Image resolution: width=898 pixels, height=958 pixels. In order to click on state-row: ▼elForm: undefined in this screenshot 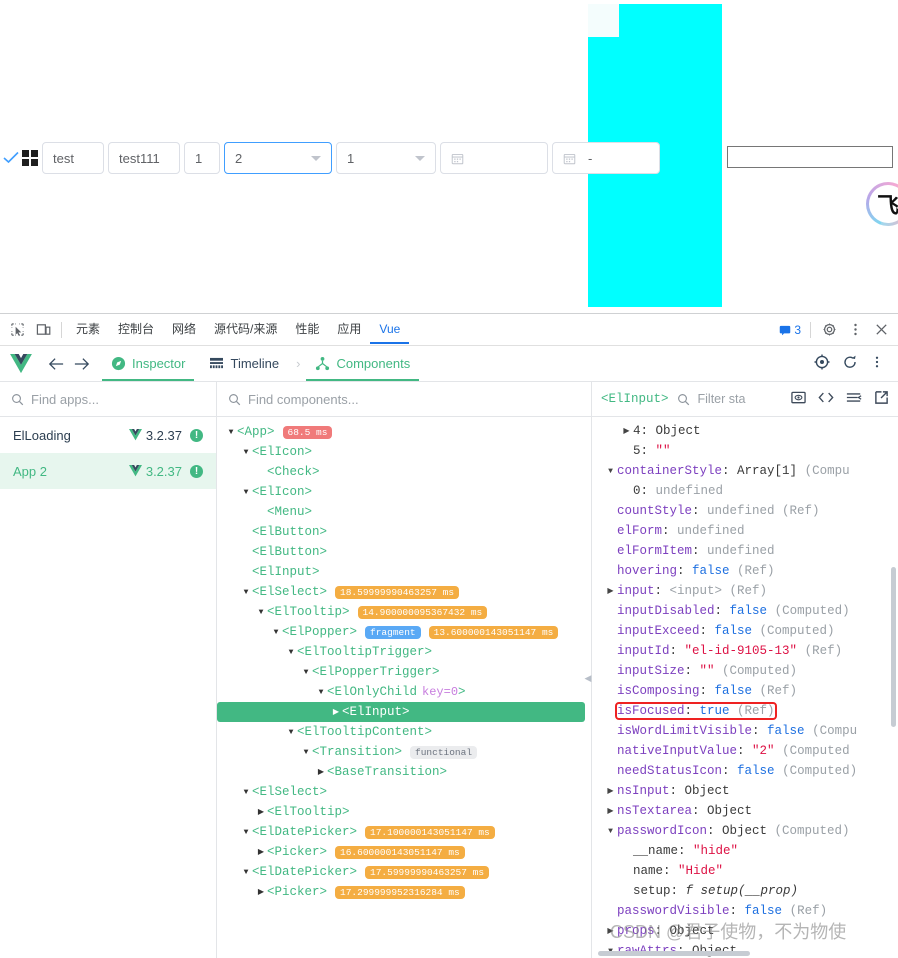, I will do `click(745, 531)`.